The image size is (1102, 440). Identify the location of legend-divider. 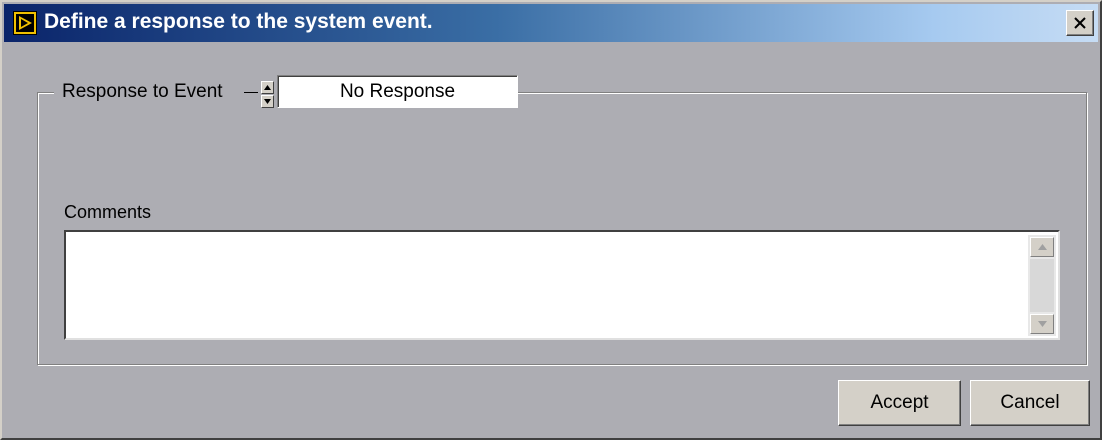
(251, 92).